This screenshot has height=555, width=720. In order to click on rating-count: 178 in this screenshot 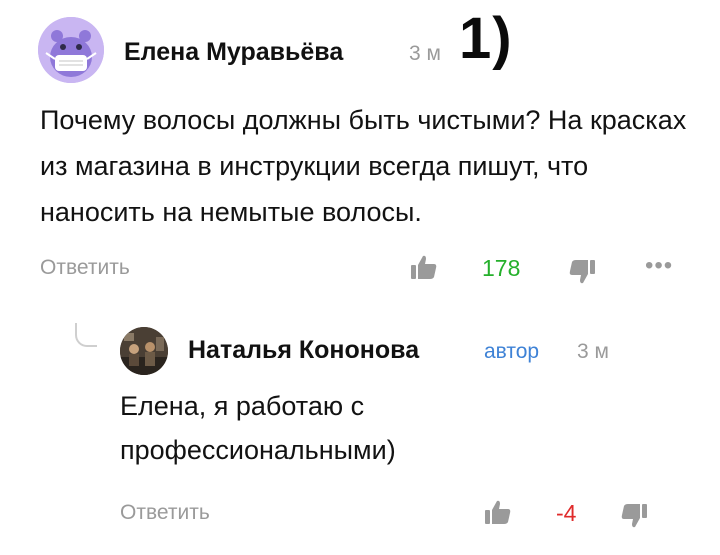, I will do `click(501, 268)`.